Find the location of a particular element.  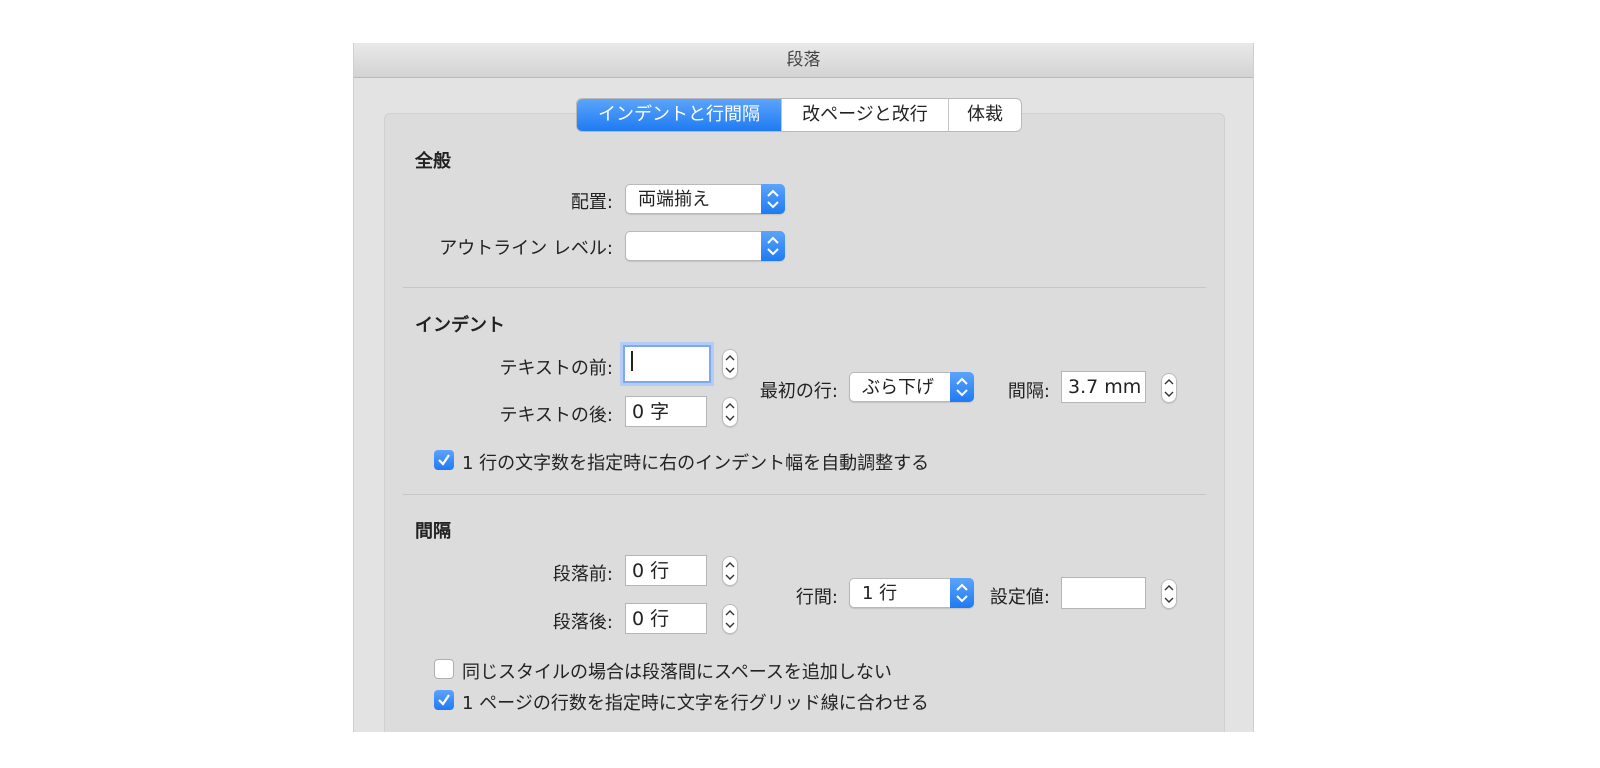

outline-level-select is located at coordinates (705, 246).